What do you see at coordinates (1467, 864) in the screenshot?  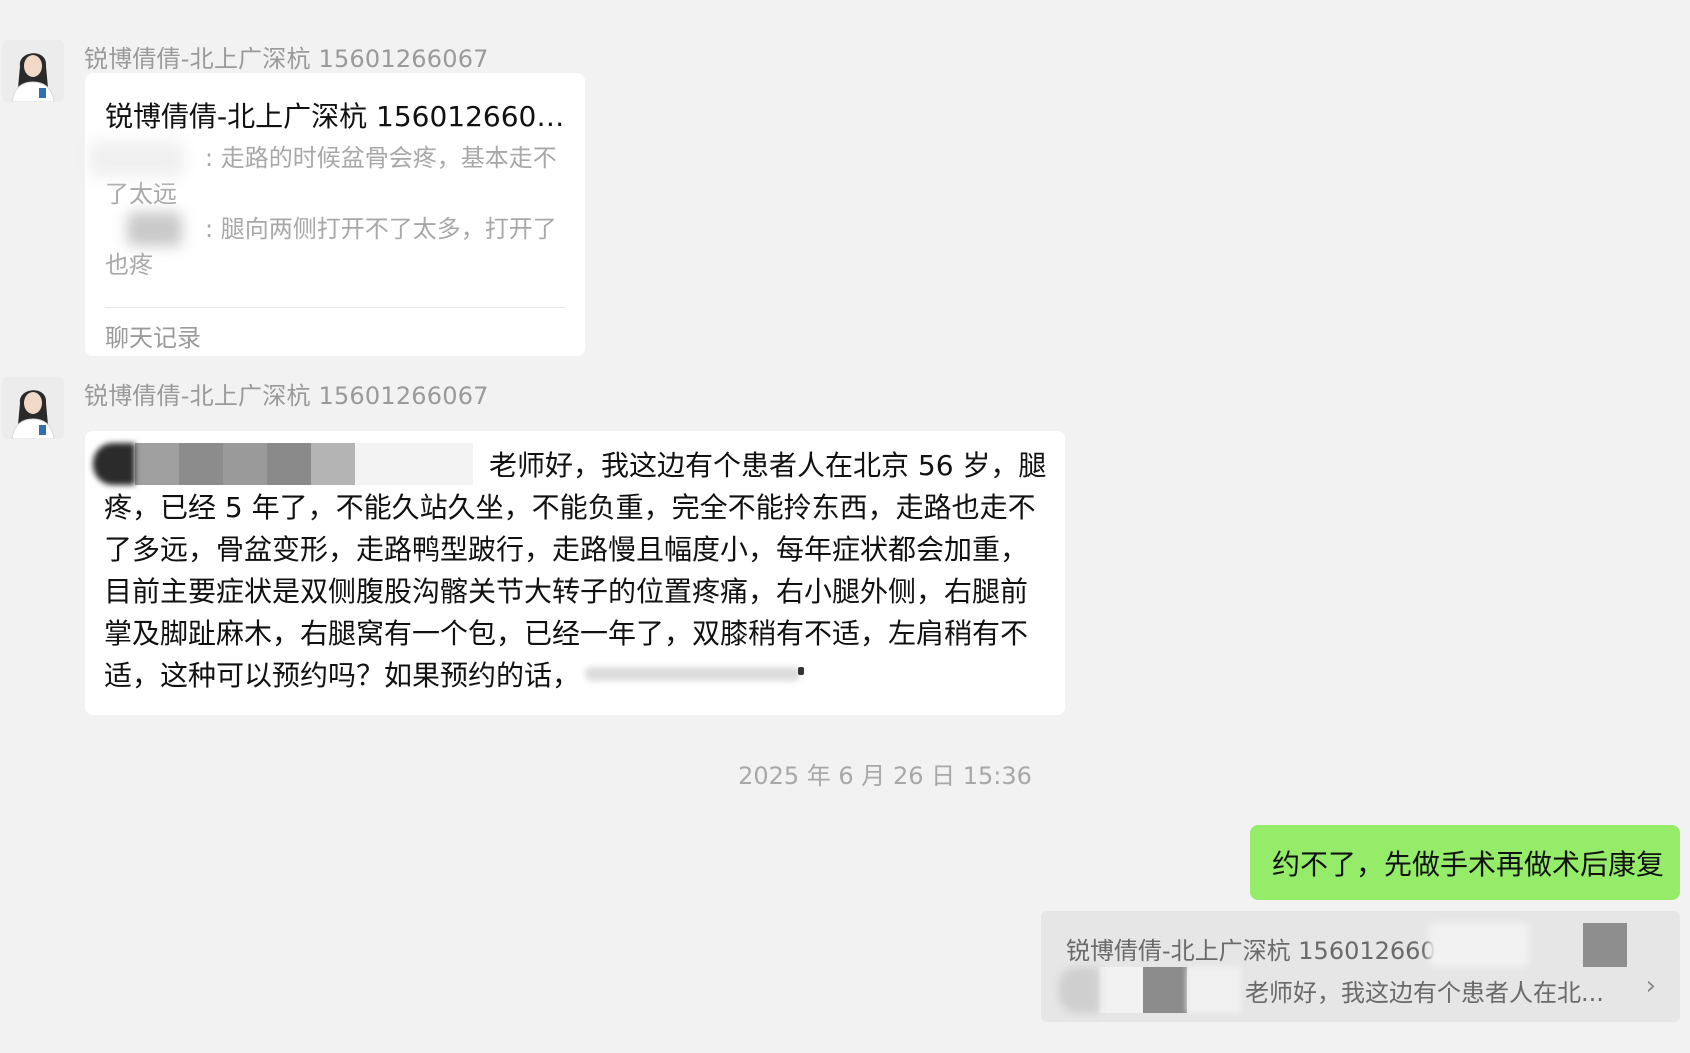 I see `message-text: 约不了，先做手术再做术后康复` at bounding box center [1467, 864].